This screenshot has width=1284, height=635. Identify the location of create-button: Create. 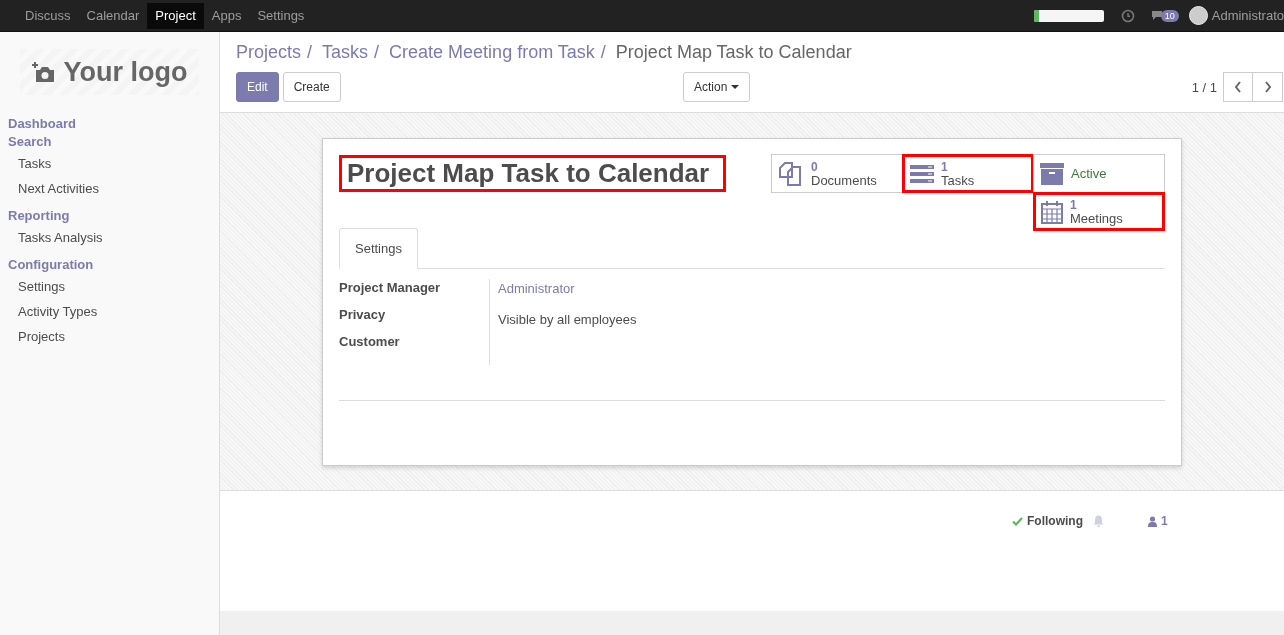
(311, 87).